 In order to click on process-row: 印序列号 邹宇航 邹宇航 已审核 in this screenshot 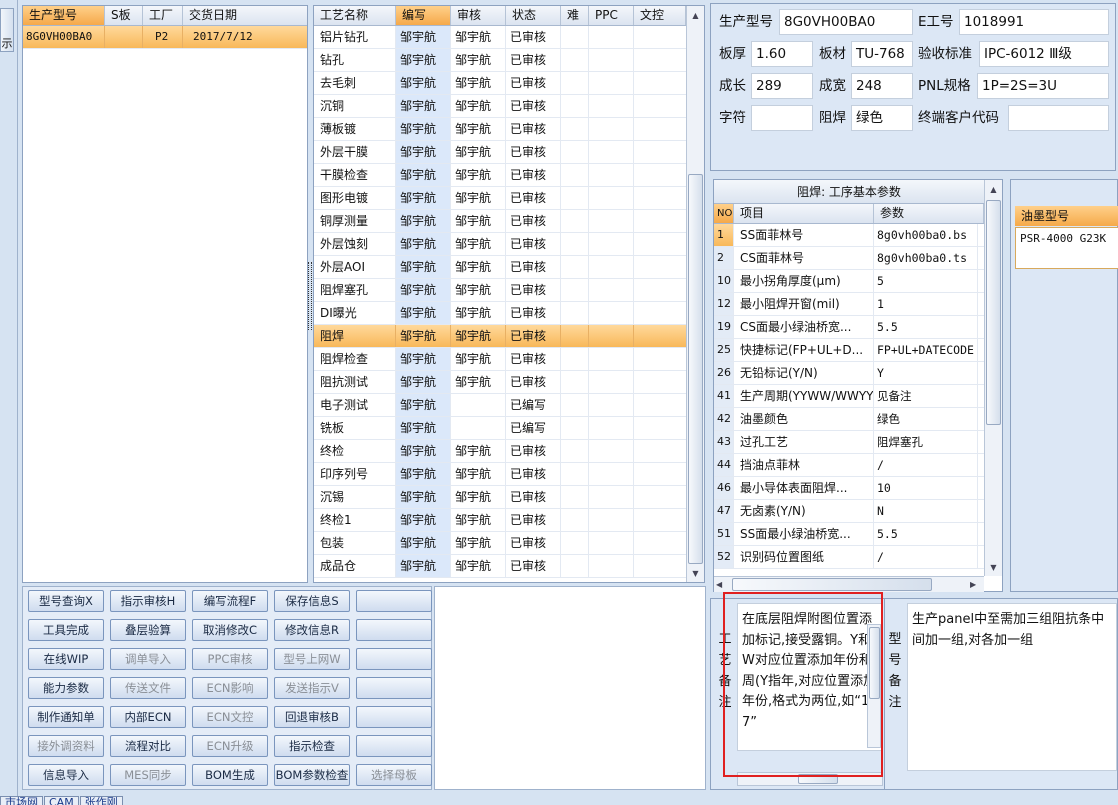, I will do `click(500, 474)`.